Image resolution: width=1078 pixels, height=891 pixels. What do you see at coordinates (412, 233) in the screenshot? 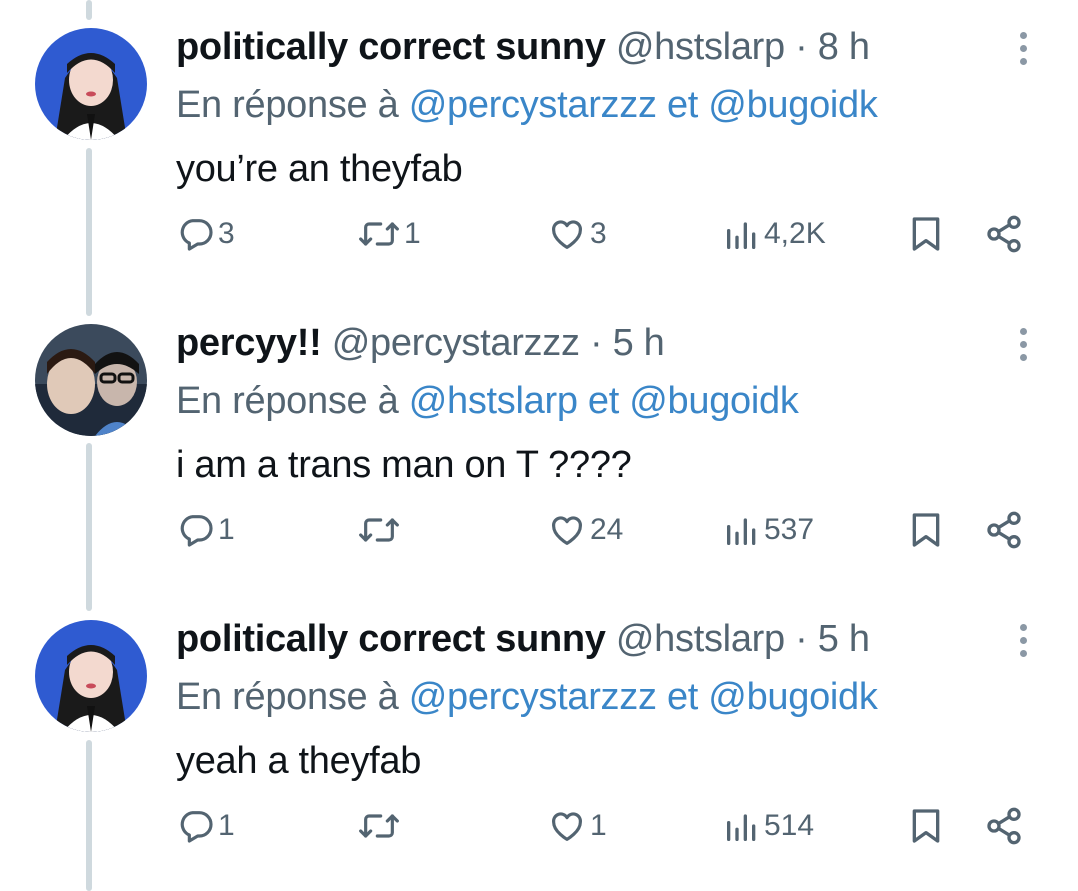
I see `retweet-count: 1` at bounding box center [412, 233].